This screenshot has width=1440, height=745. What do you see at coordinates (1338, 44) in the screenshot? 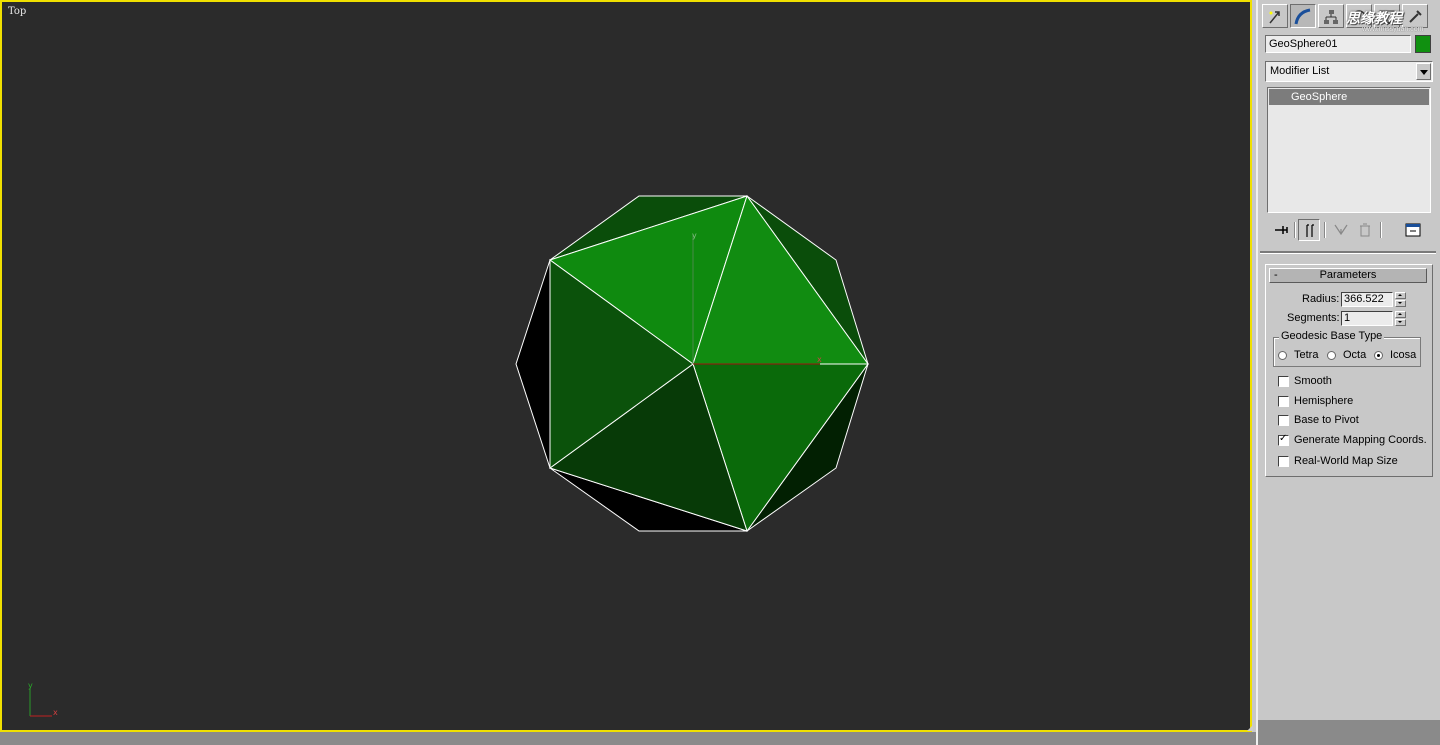
I see `object-name-field: GeoSphere01` at bounding box center [1338, 44].